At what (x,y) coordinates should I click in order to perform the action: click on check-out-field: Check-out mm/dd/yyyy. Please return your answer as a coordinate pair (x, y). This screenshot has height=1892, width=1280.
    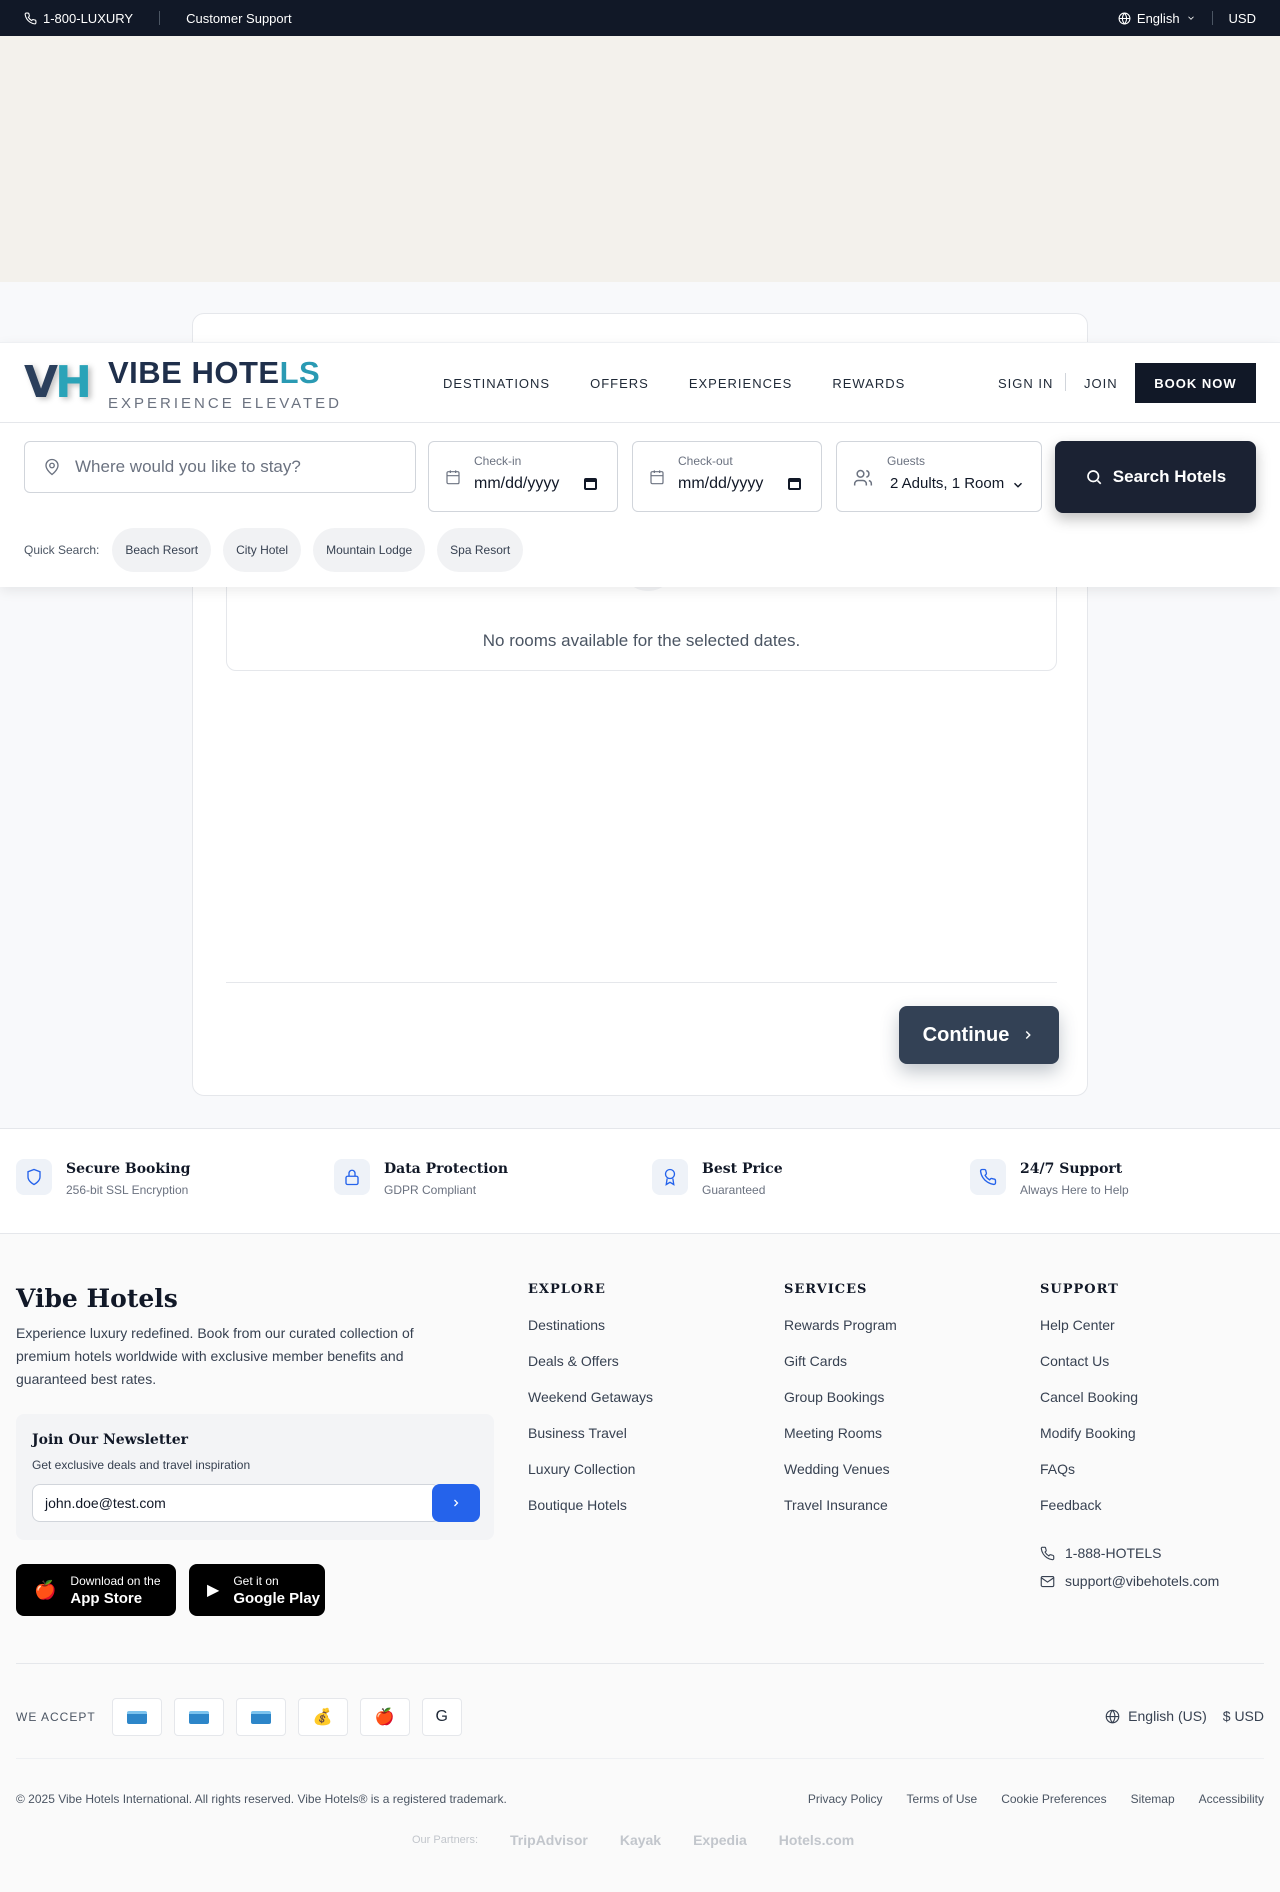
    Looking at the image, I should click on (727, 476).